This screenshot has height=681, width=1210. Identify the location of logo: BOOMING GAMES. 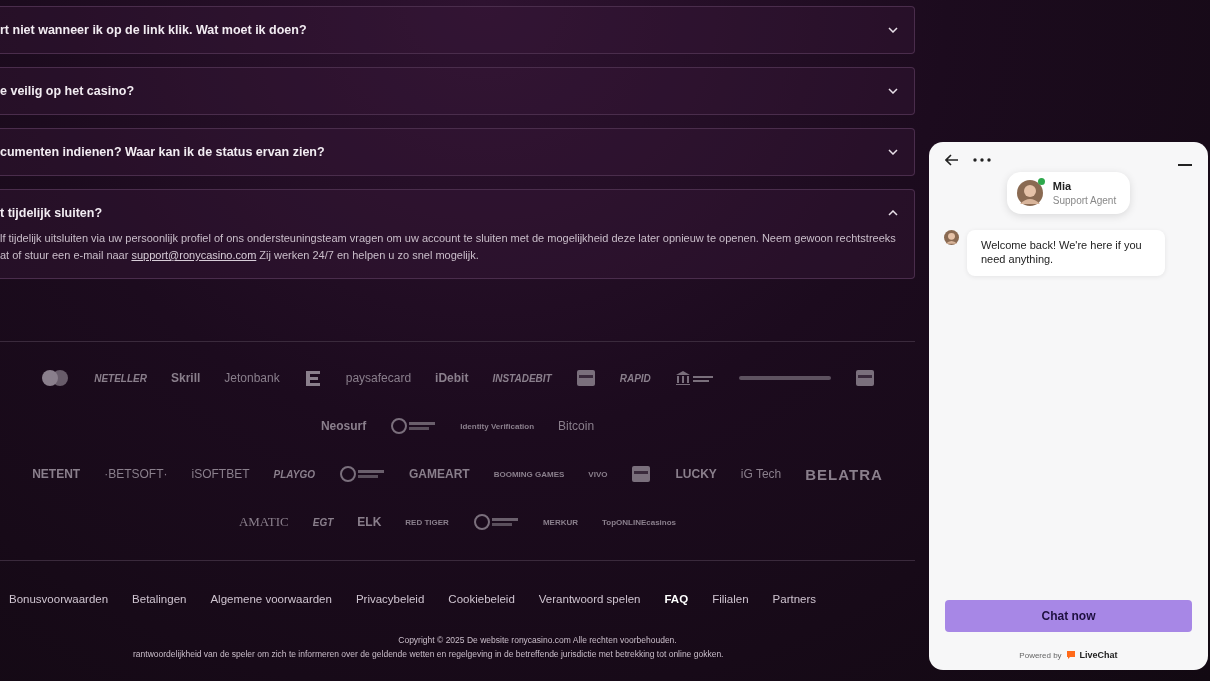
(529, 474).